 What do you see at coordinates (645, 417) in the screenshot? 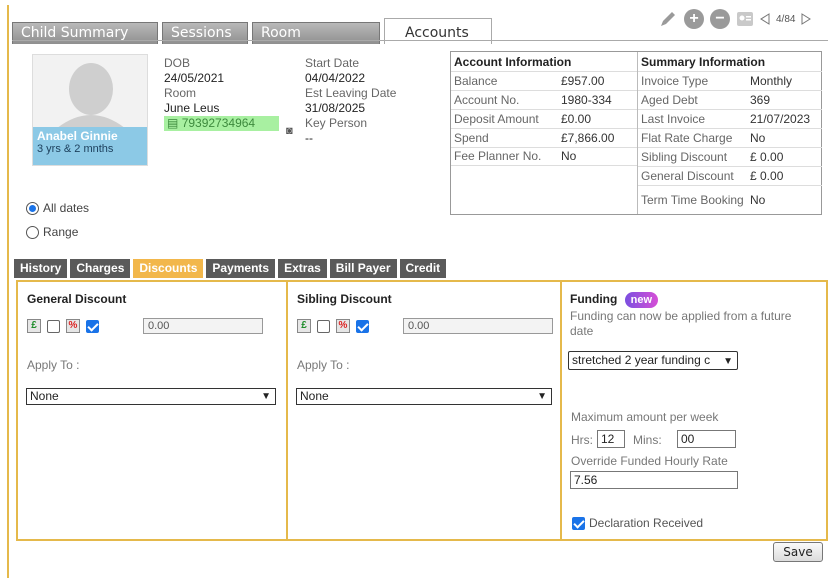
I see `max-amount-label: Maximum amount per week` at bounding box center [645, 417].